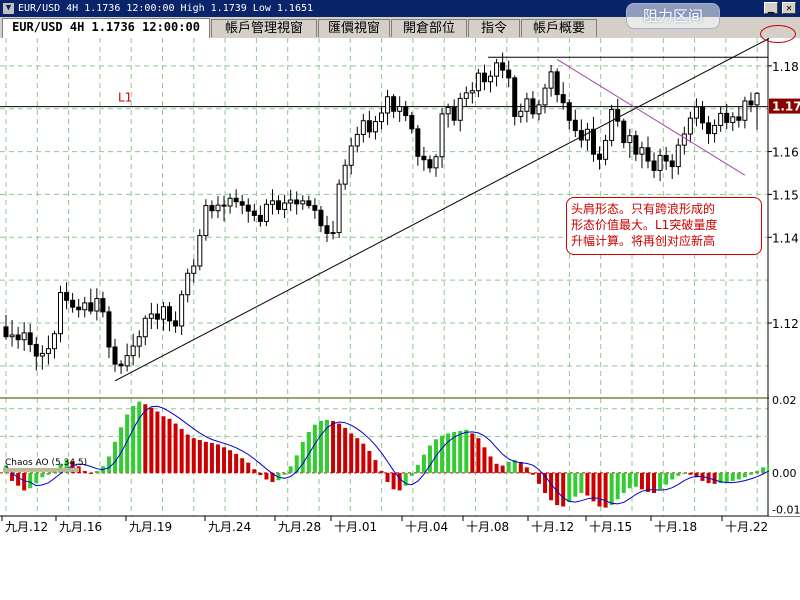  Describe the element at coordinates (494, 28) in the screenshot. I see `tab-orders: 指令` at that location.